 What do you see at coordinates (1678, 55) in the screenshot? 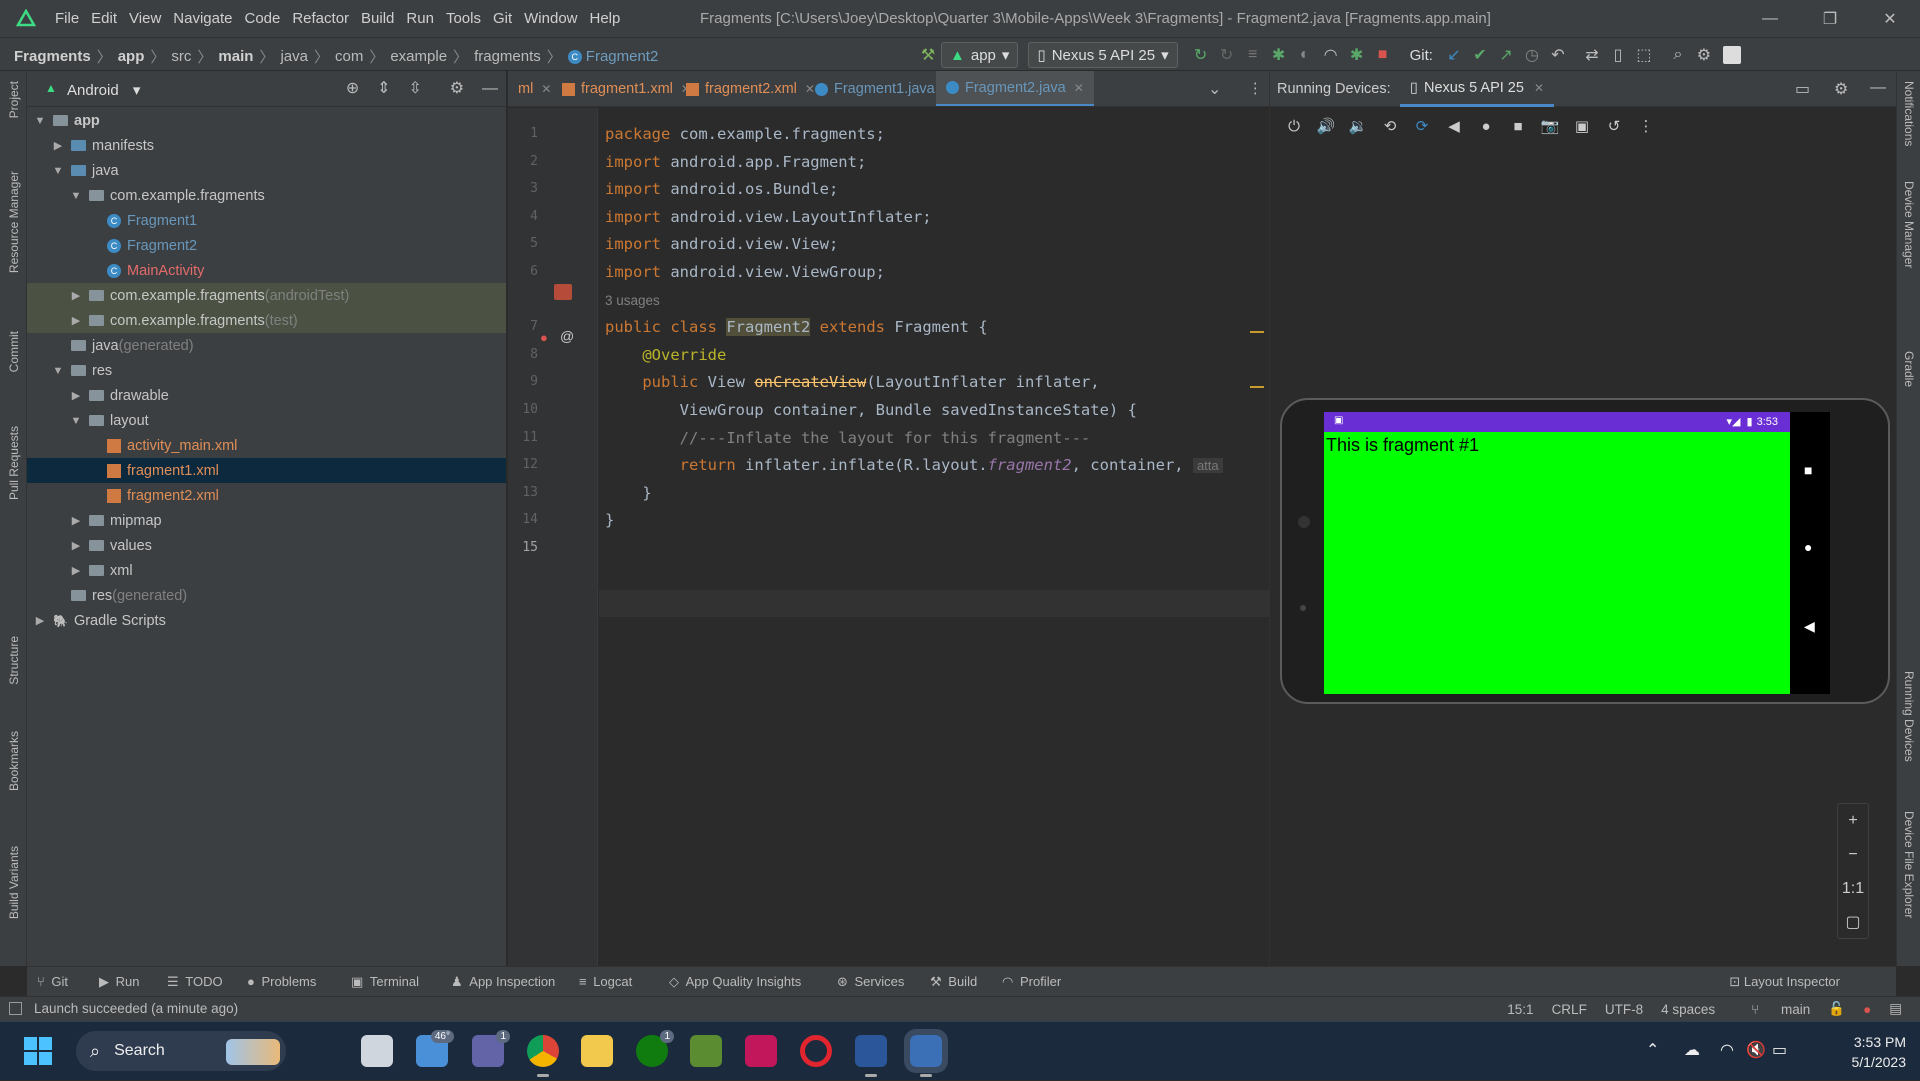
I see `search-icon: ⌕` at bounding box center [1678, 55].